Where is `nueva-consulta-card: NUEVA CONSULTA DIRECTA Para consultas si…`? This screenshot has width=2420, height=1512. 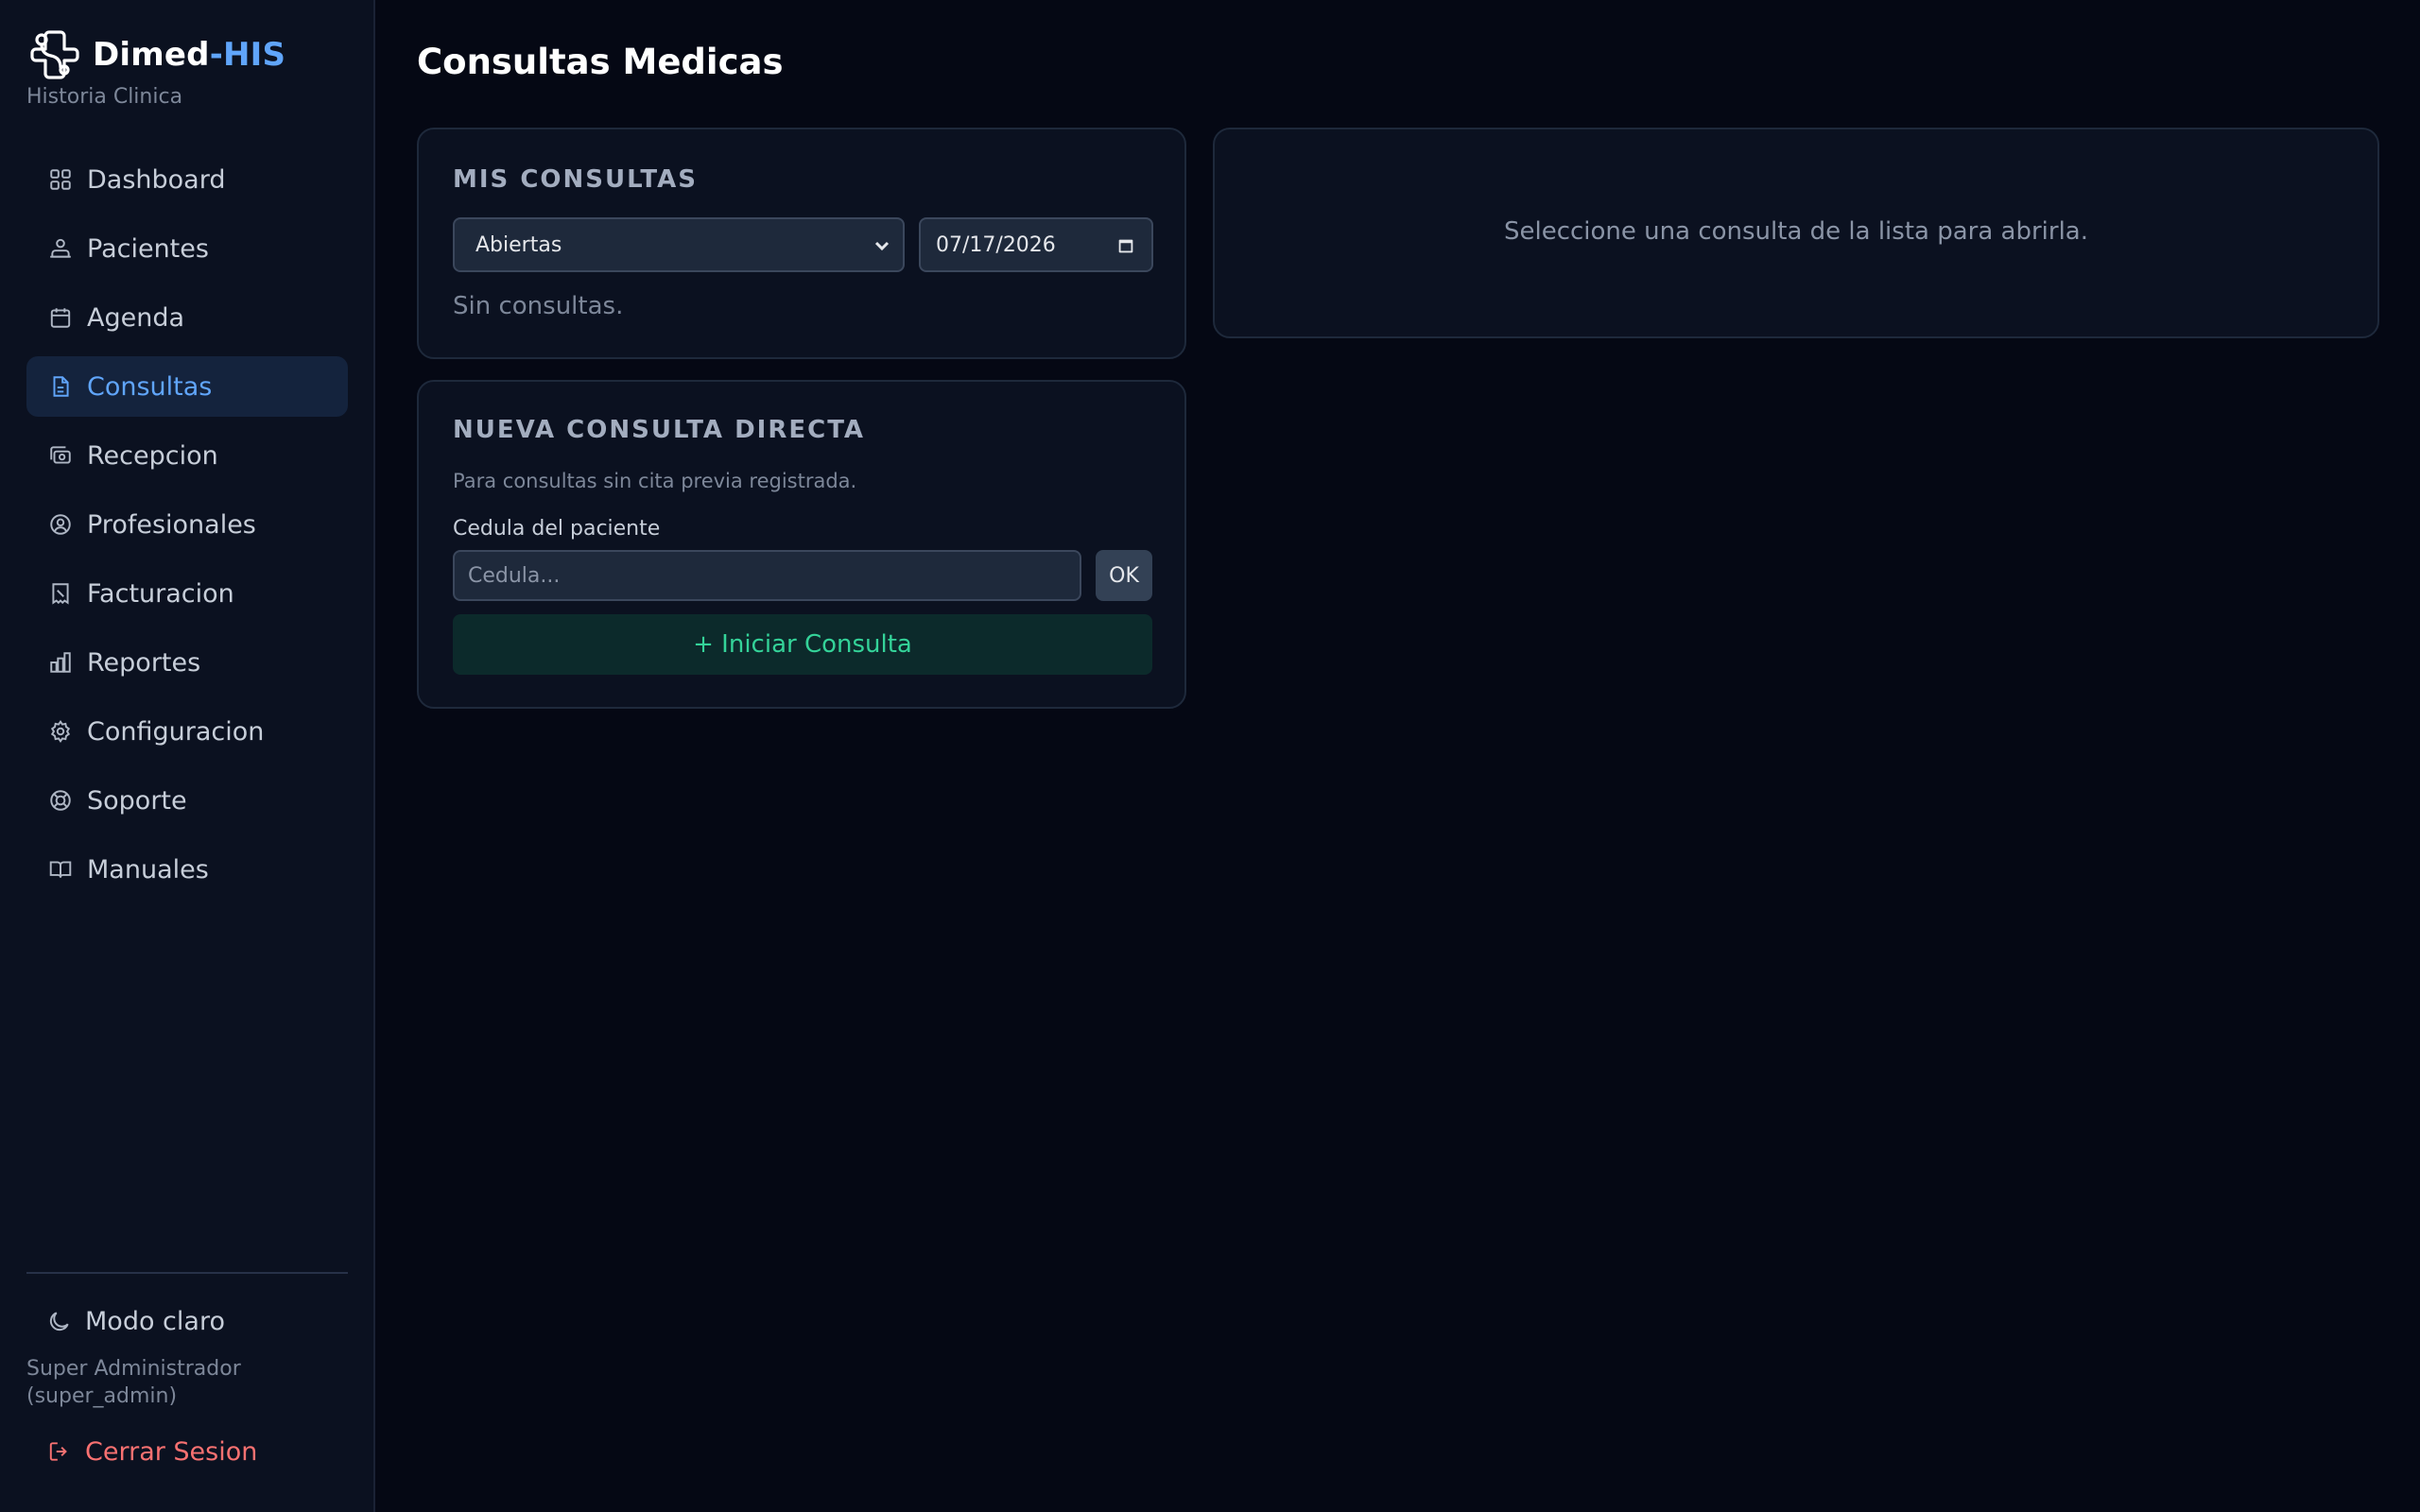 nueva-consulta-card: NUEVA CONSULTA DIRECTA Para consultas si… is located at coordinates (801, 544).